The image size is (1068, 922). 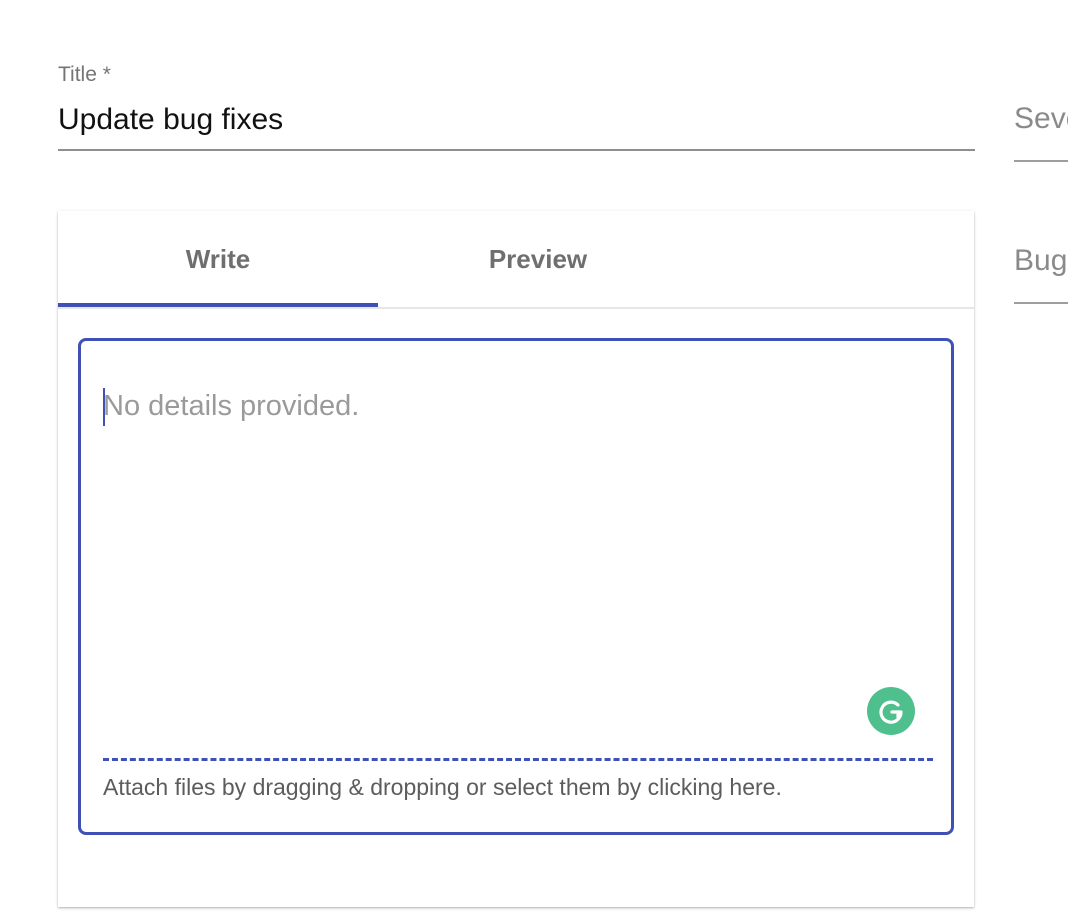 What do you see at coordinates (84, 74) in the screenshot?
I see `title-label: Title *` at bounding box center [84, 74].